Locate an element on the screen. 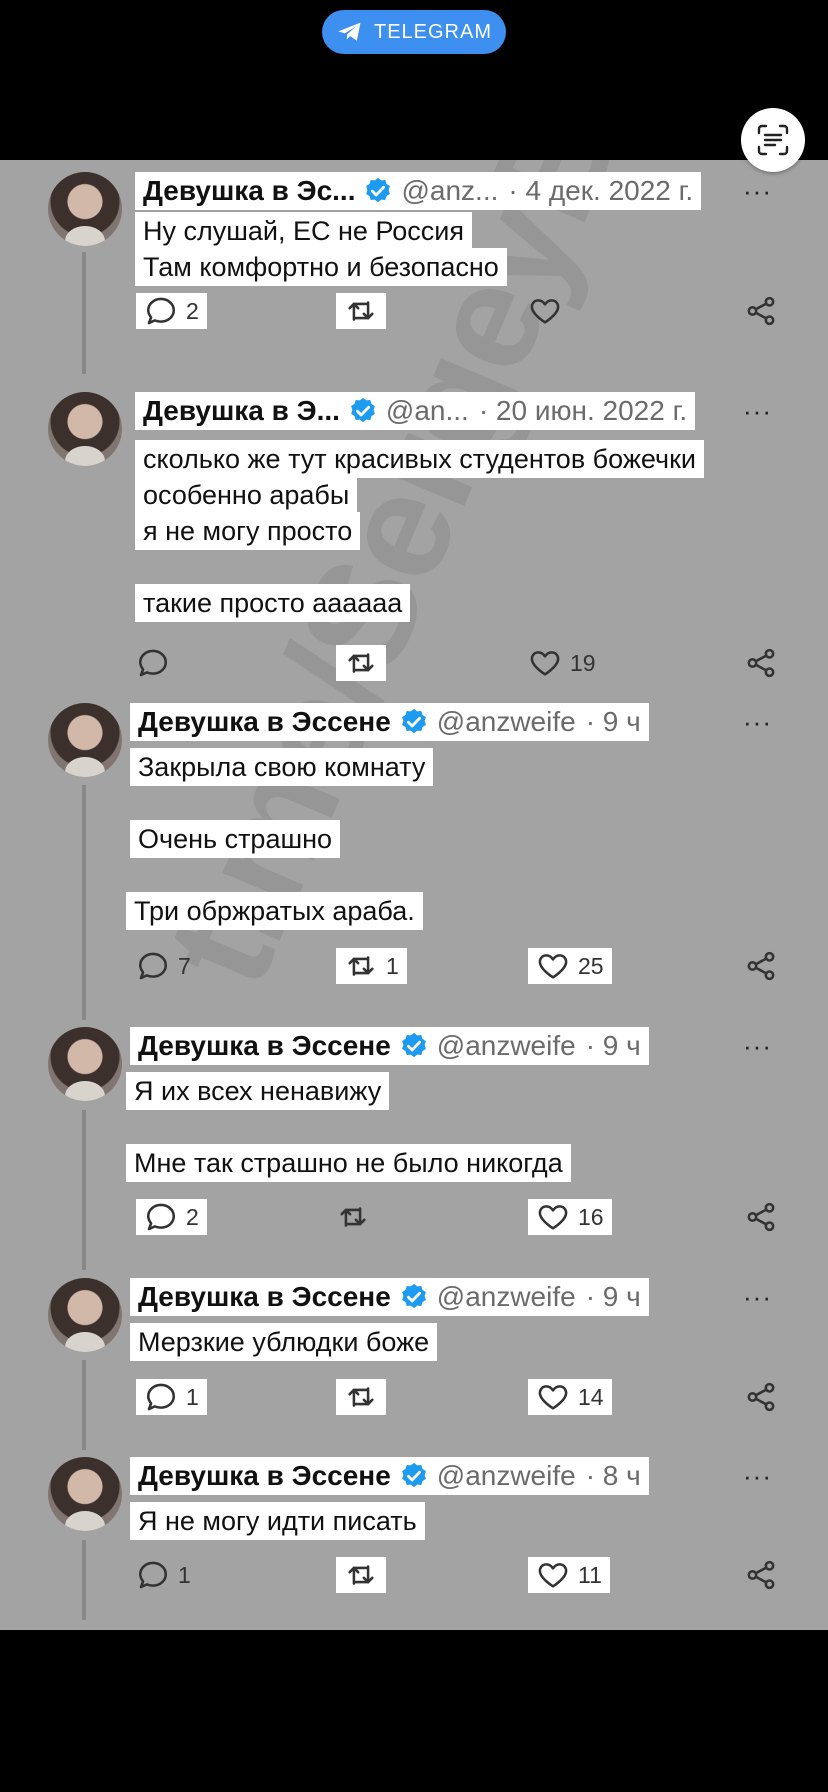 The height and width of the screenshot is (1792, 828). top-bar: TELEGRAM is located at coordinates (414, 80).